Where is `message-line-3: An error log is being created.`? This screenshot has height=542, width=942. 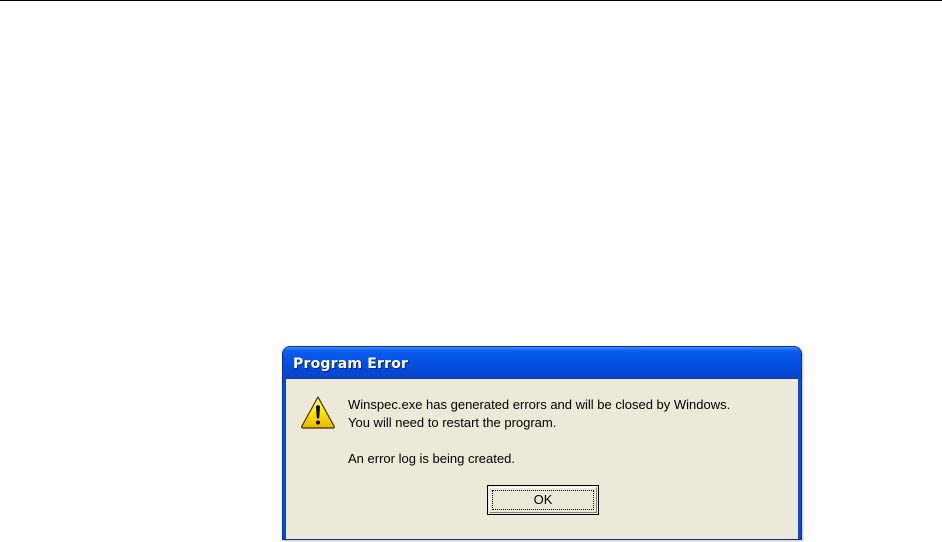
message-line-3: An error log is being created. is located at coordinates (431, 458).